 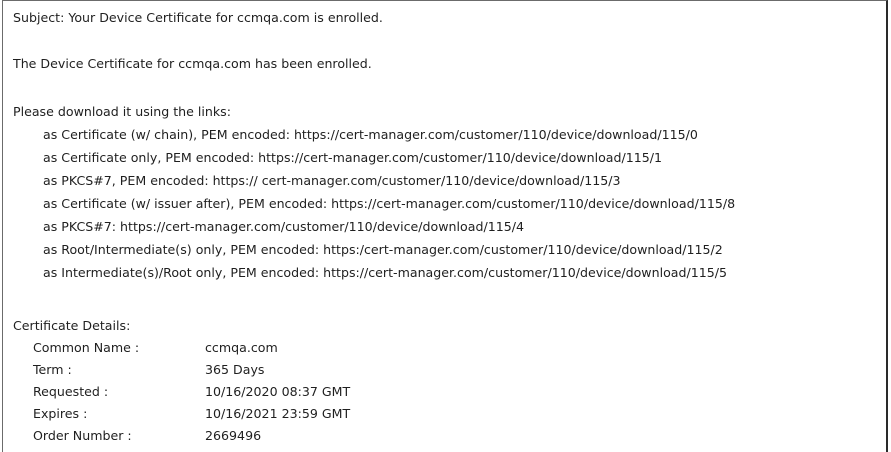 What do you see at coordinates (235, 369) in the screenshot?
I see `term-value: 365 Days` at bounding box center [235, 369].